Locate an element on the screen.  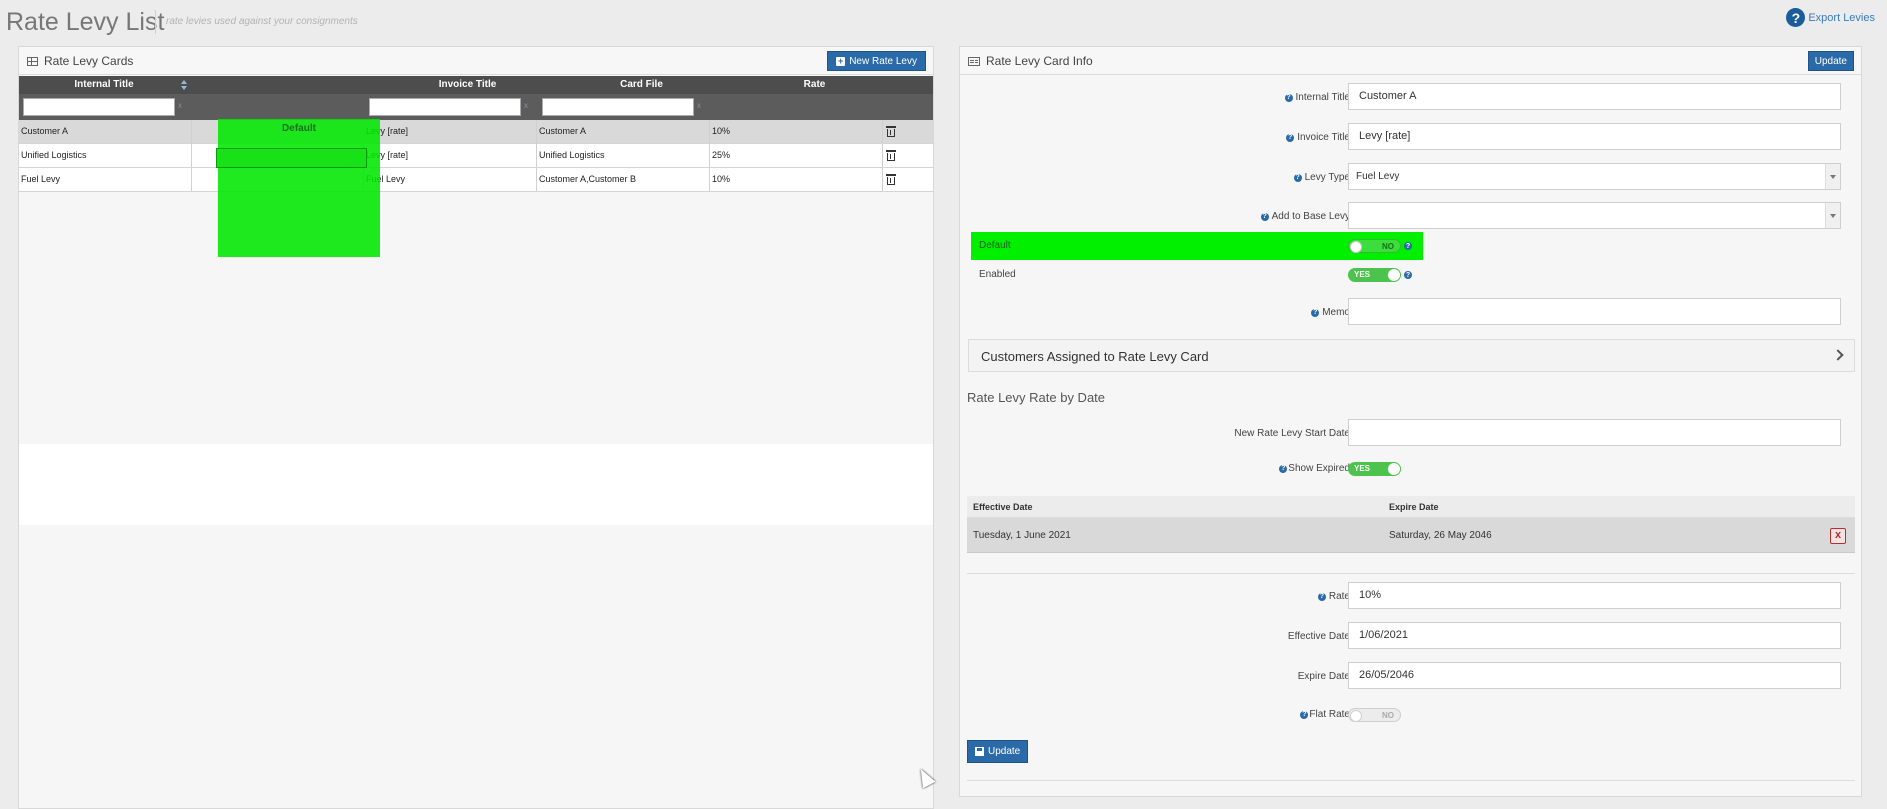
column-header-invoice-title: Invoice Title is located at coordinates (467, 85).